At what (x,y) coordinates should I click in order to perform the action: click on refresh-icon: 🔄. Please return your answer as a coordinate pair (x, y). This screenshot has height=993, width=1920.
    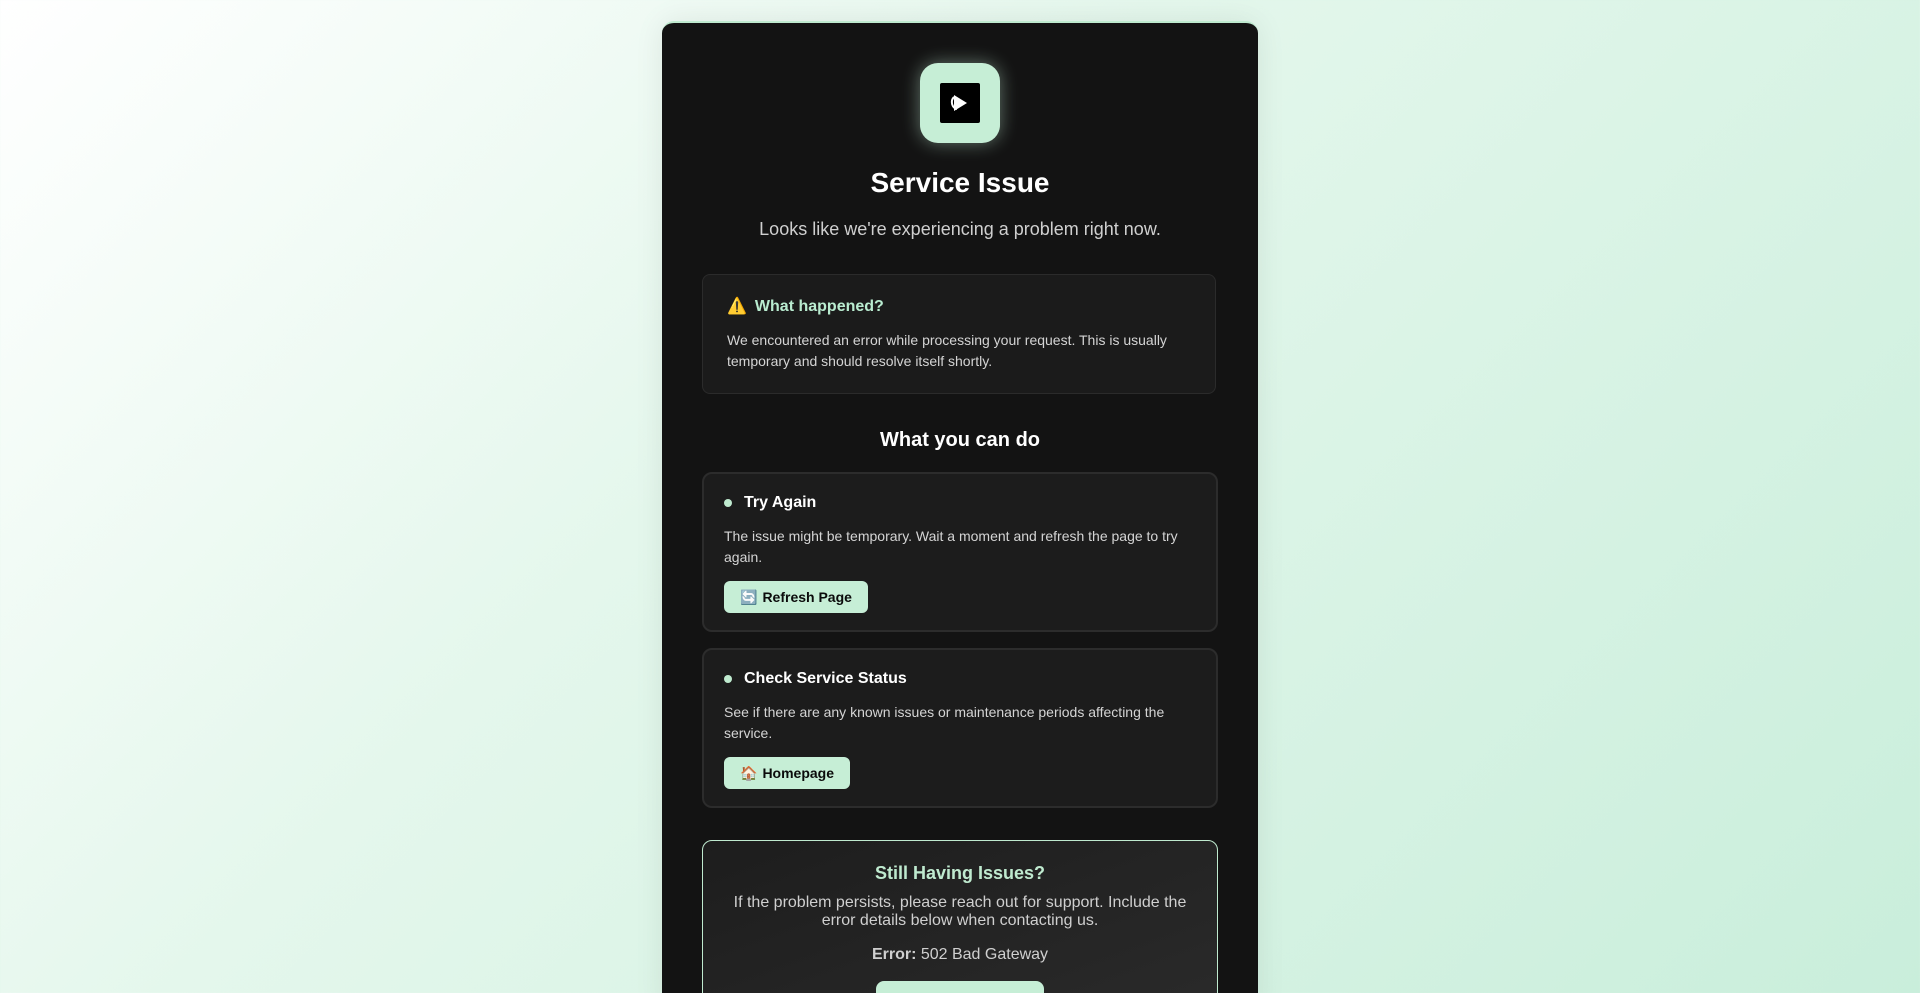
    Looking at the image, I should click on (749, 596).